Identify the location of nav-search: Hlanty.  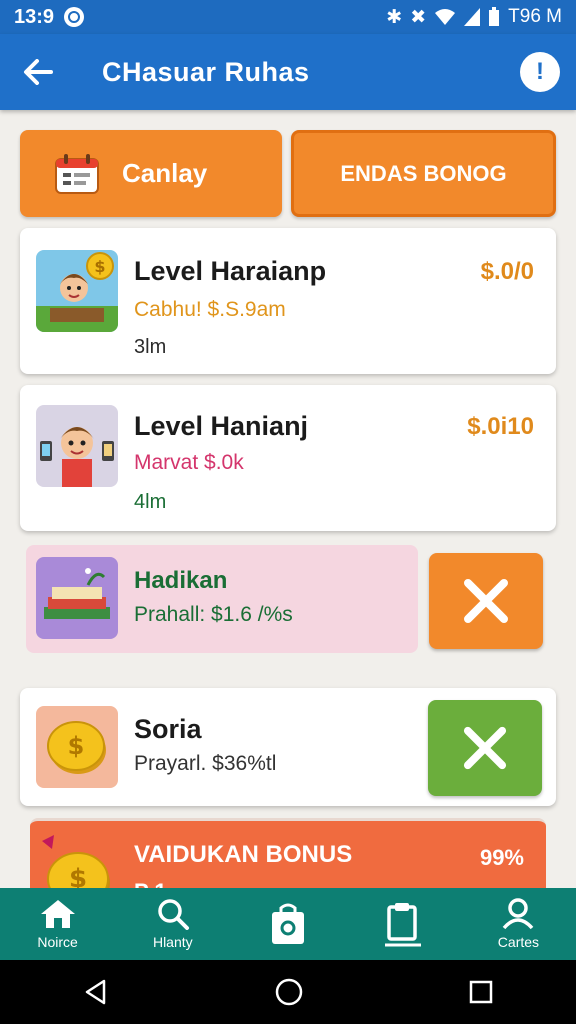
(172, 924).